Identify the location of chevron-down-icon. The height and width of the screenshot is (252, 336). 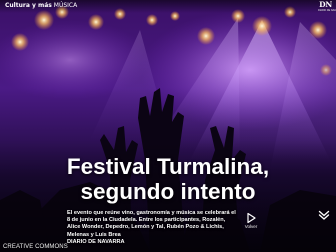
(324, 215).